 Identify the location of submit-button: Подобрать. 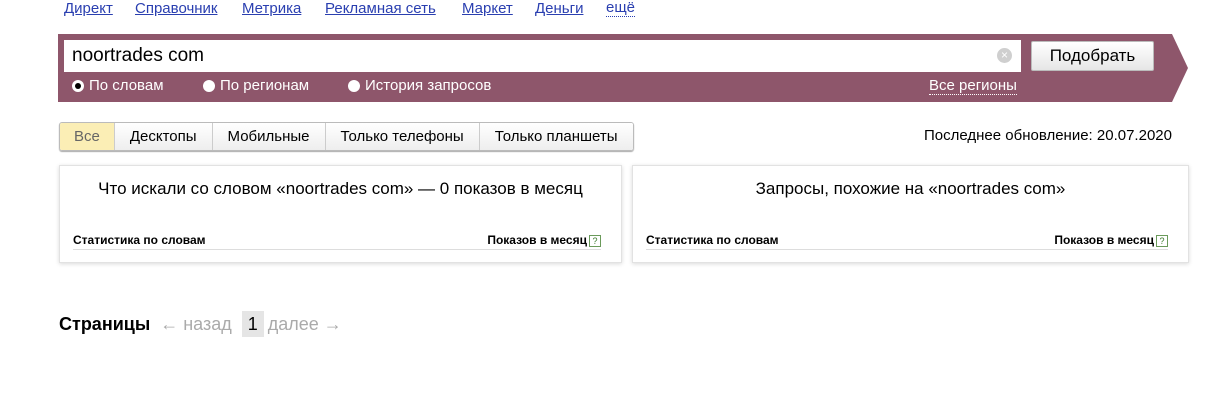
(1092, 56).